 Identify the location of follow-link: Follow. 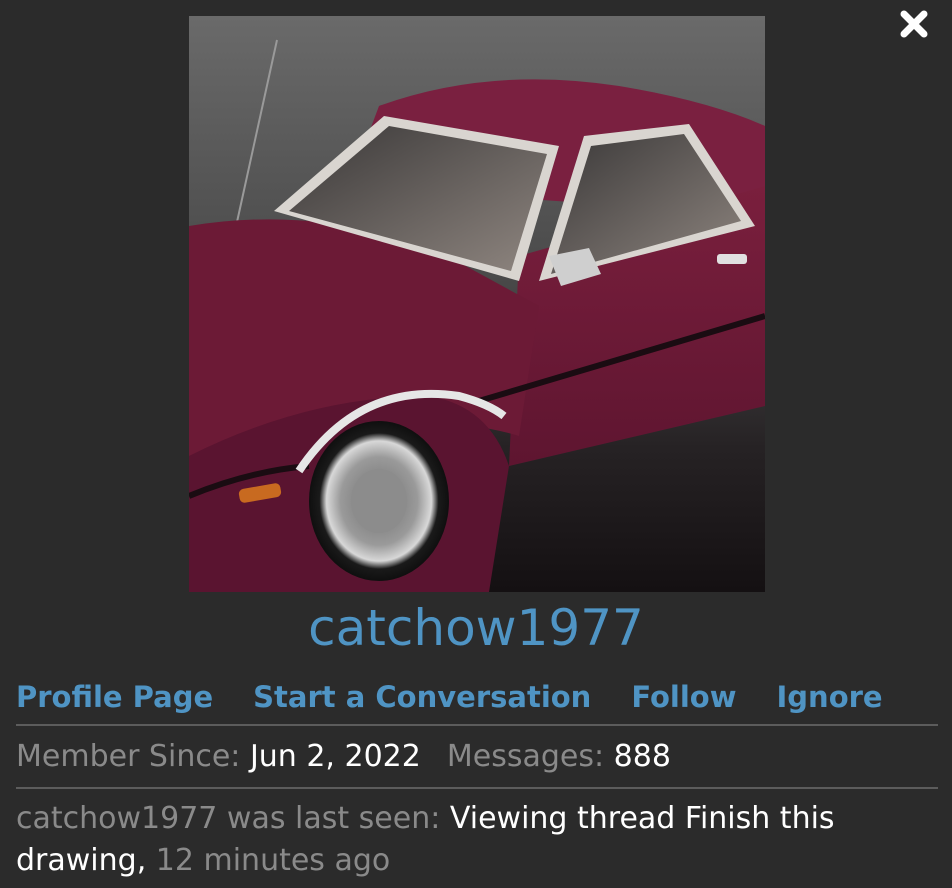
(683, 697).